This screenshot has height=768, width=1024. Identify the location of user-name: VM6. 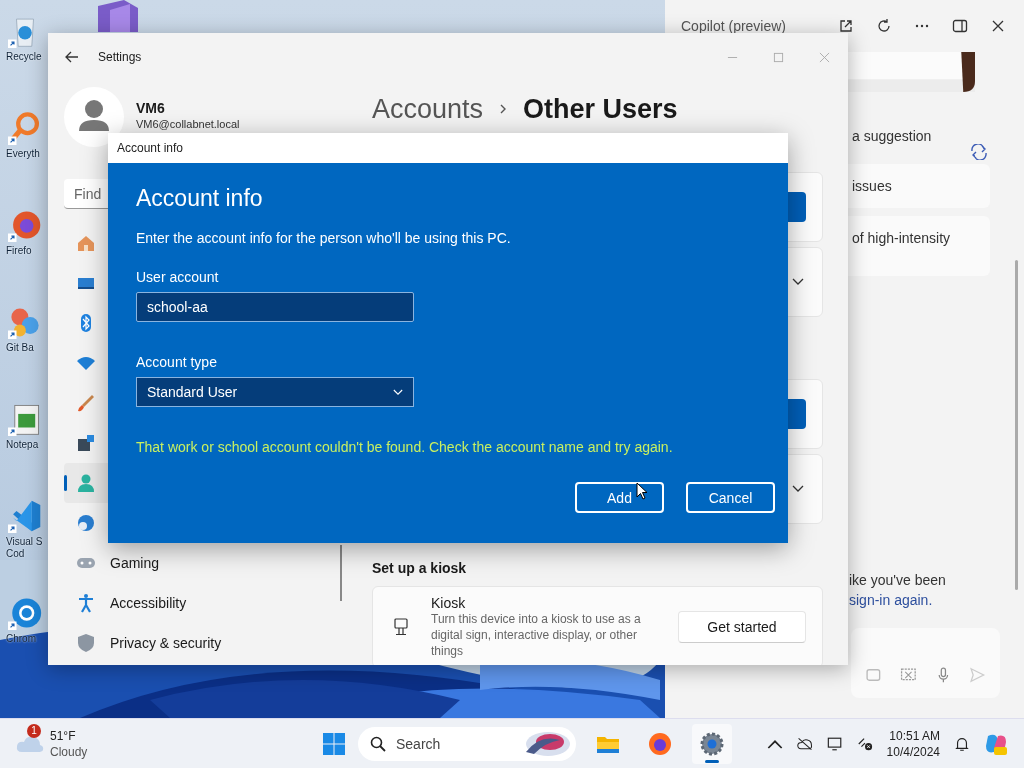
(151, 108).